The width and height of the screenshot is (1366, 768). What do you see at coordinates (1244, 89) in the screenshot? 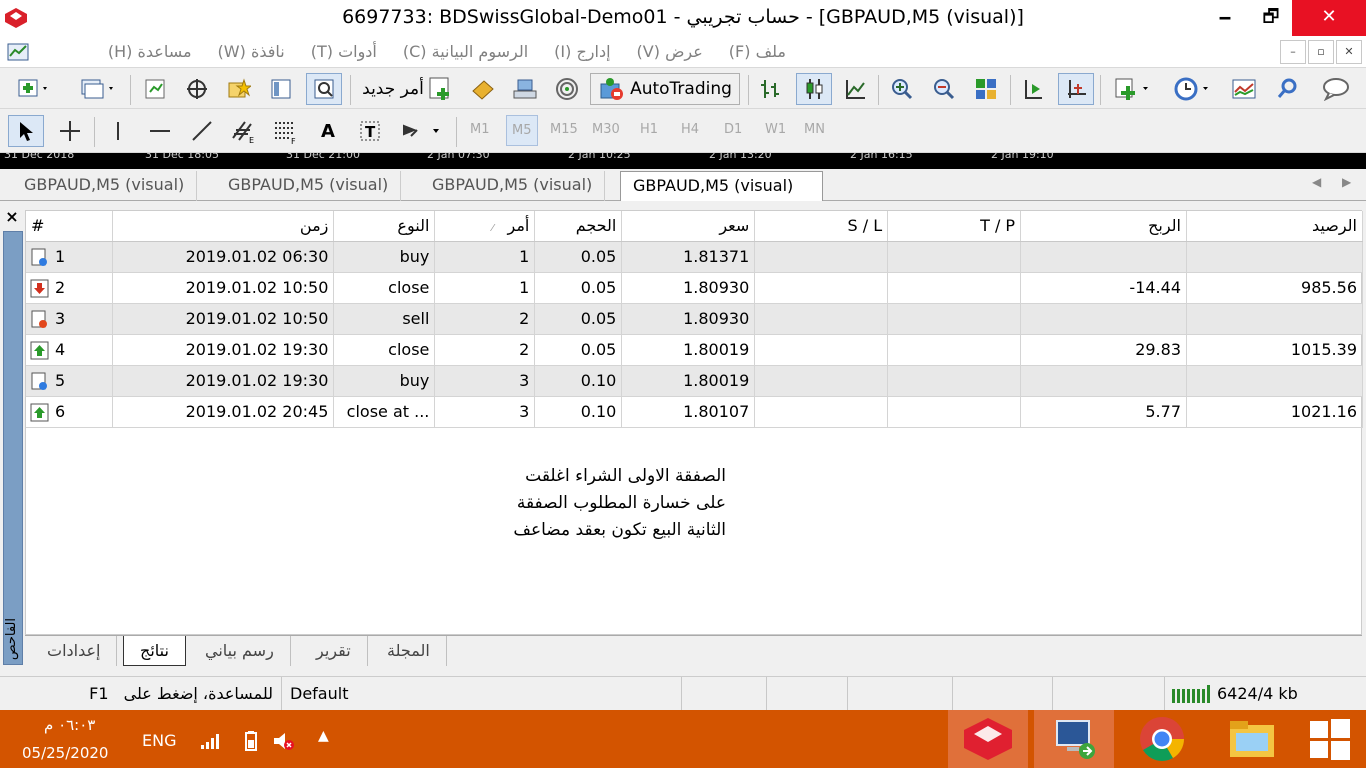
I see `templates-icon` at bounding box center [1244, 89].